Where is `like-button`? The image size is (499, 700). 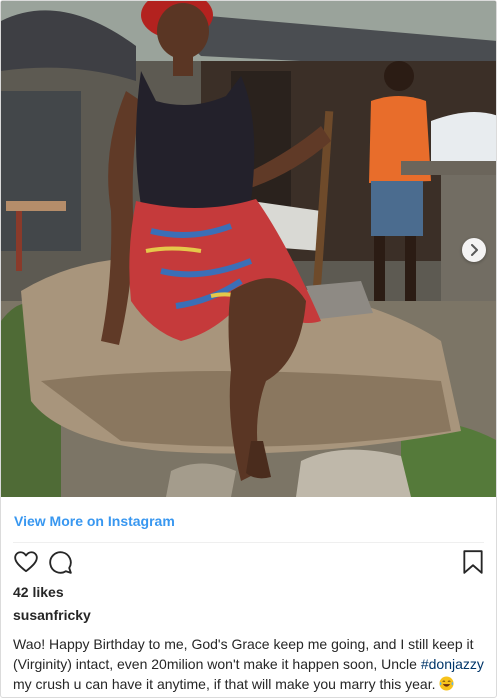
like-button is located at coordinates (26, 564).